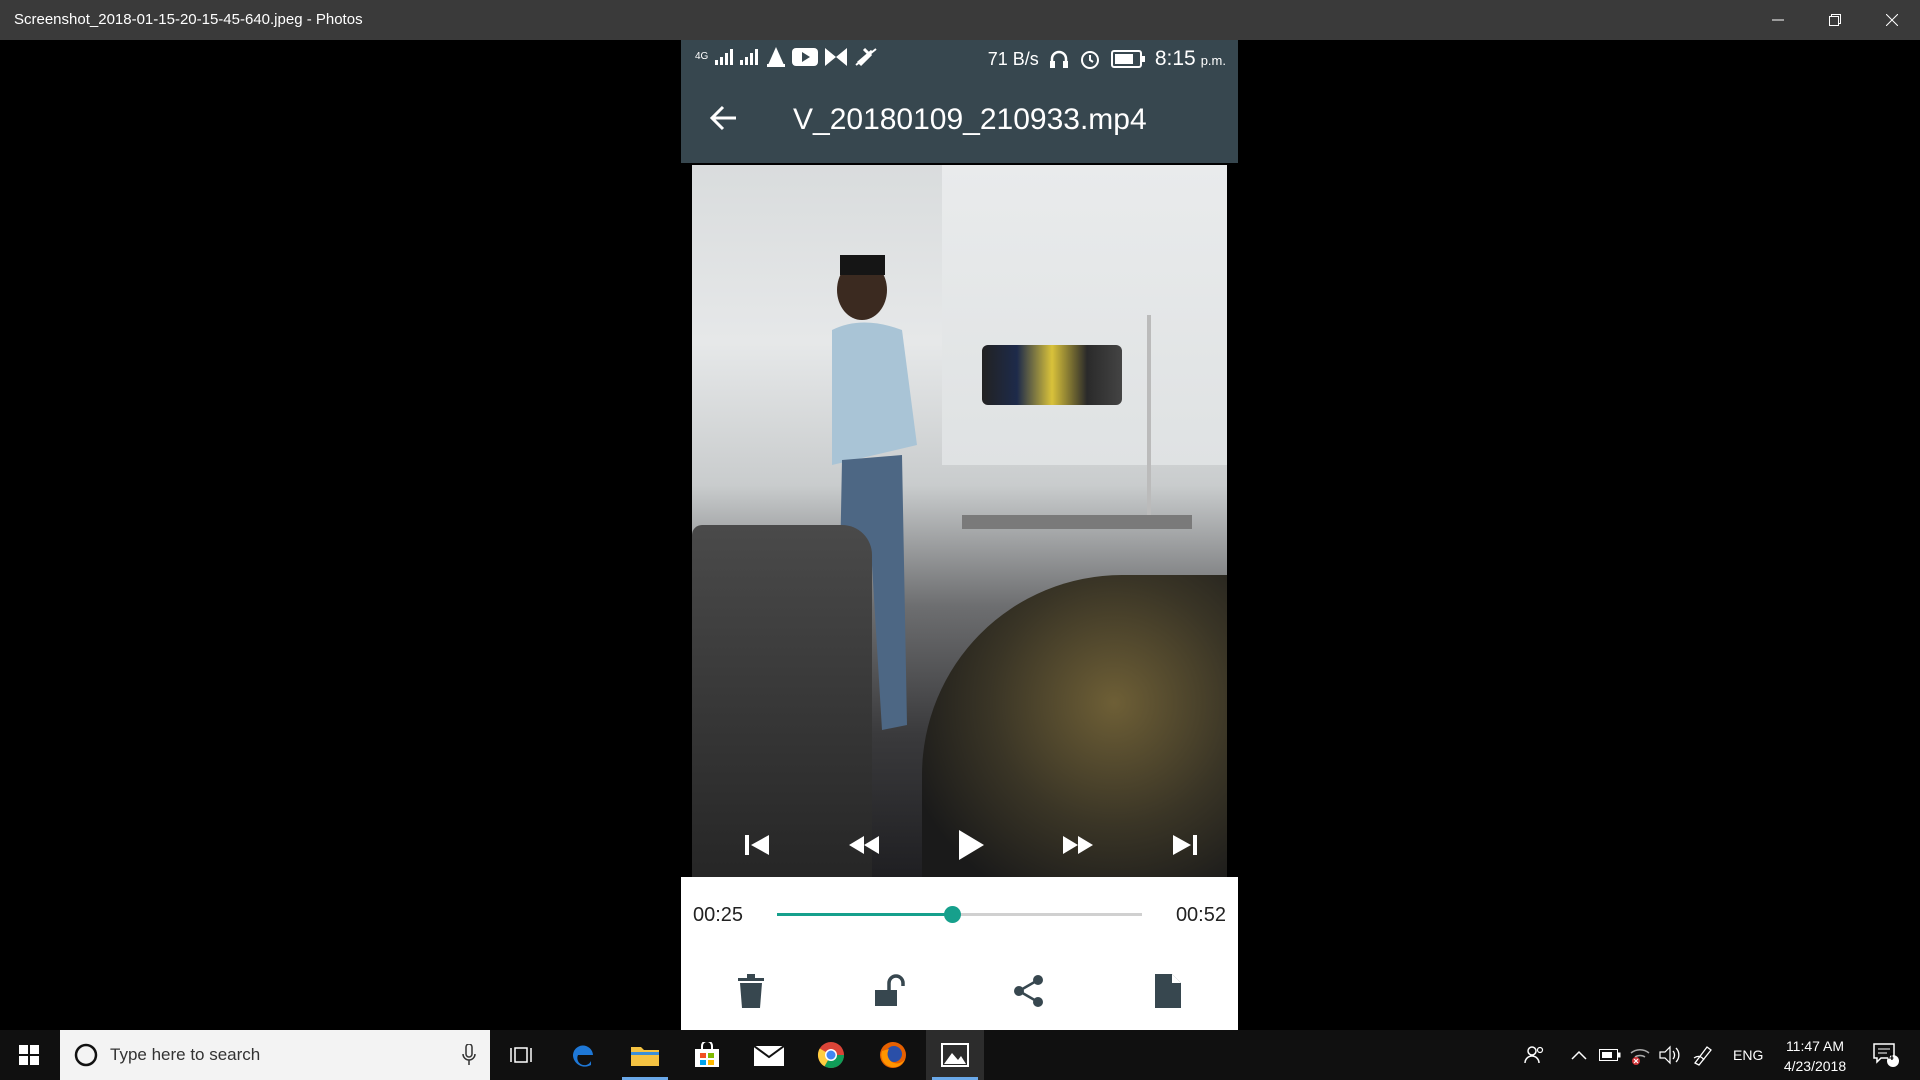  I want to click on skip-next-button, so click(1185, 845).